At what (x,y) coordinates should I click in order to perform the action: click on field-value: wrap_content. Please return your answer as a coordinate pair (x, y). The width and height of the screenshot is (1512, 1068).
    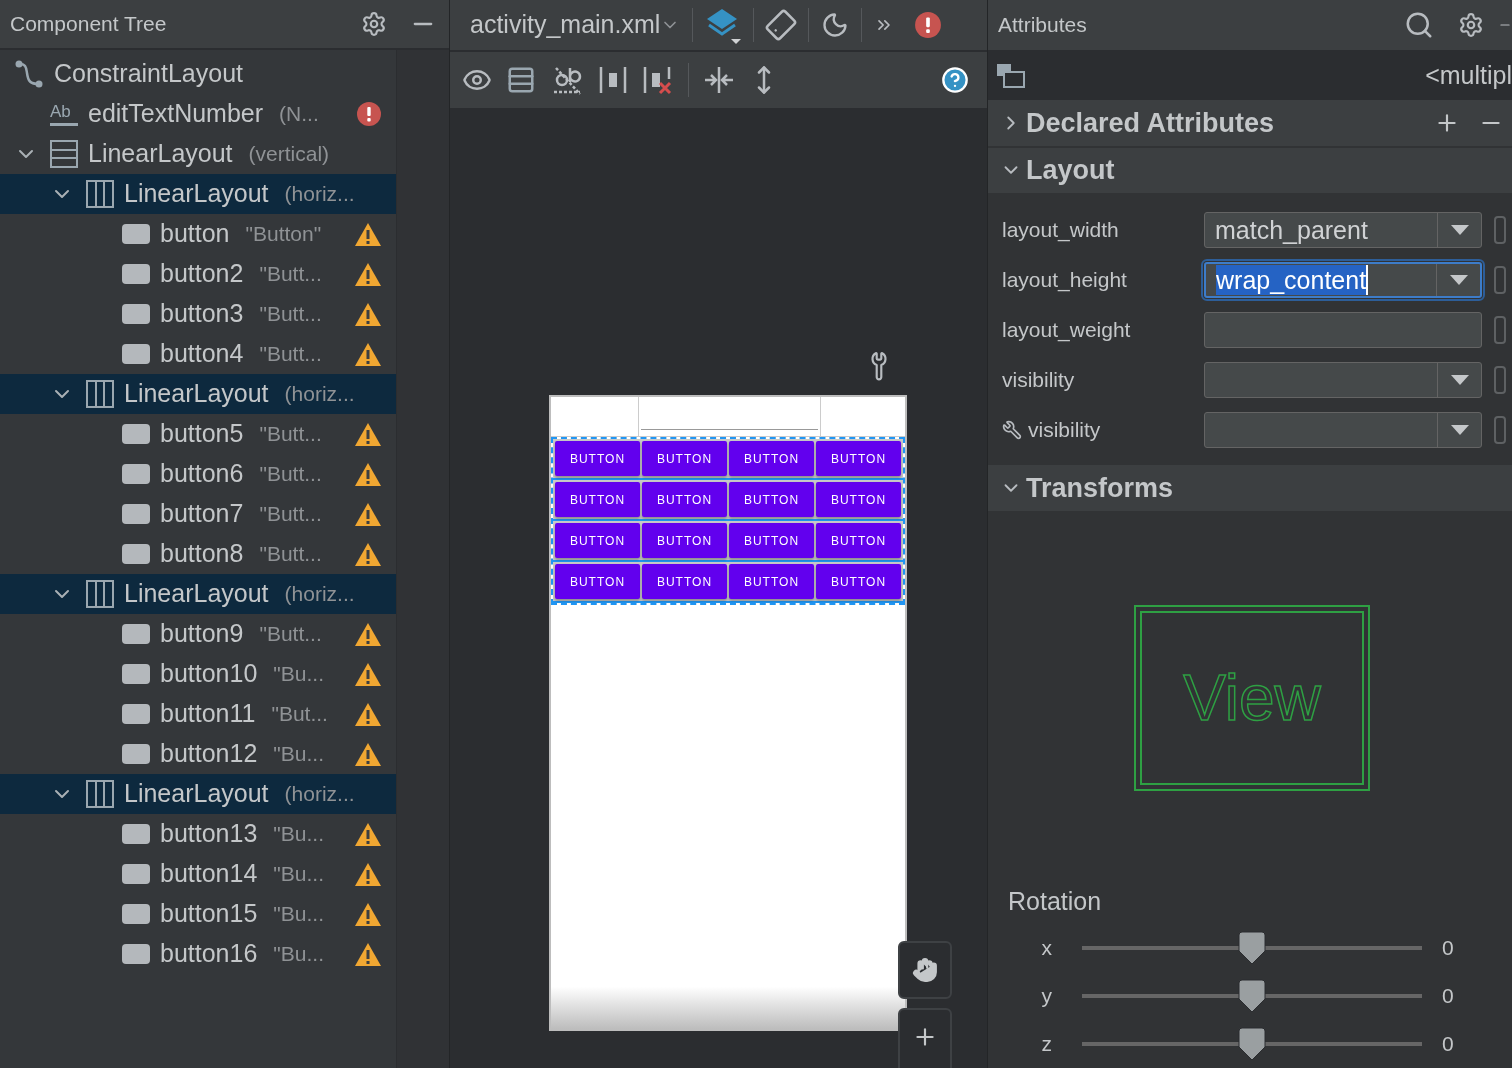
    Looking at the image, I should click on (1292, 280).